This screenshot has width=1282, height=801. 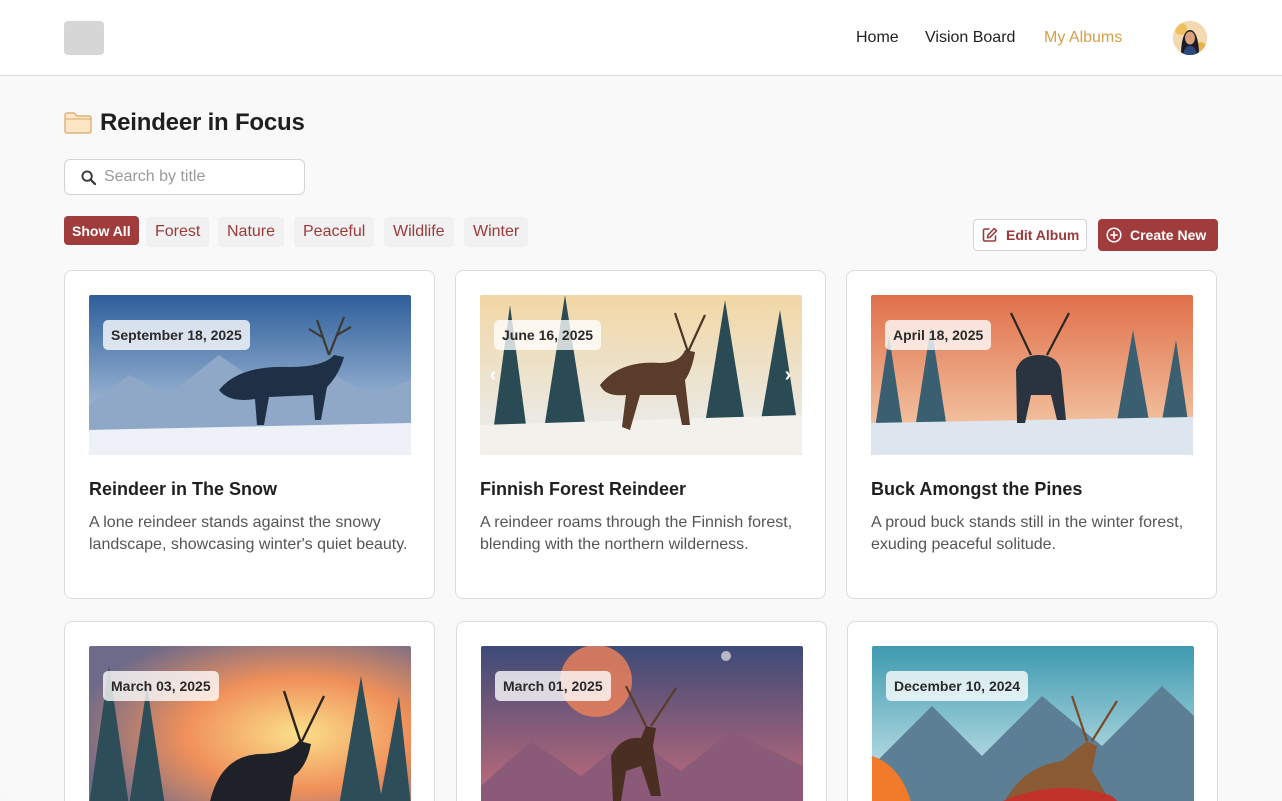 What do you see at coordinates (199, 177) in the screenshot?
I see `search-input` at bounding box center [199, 177].